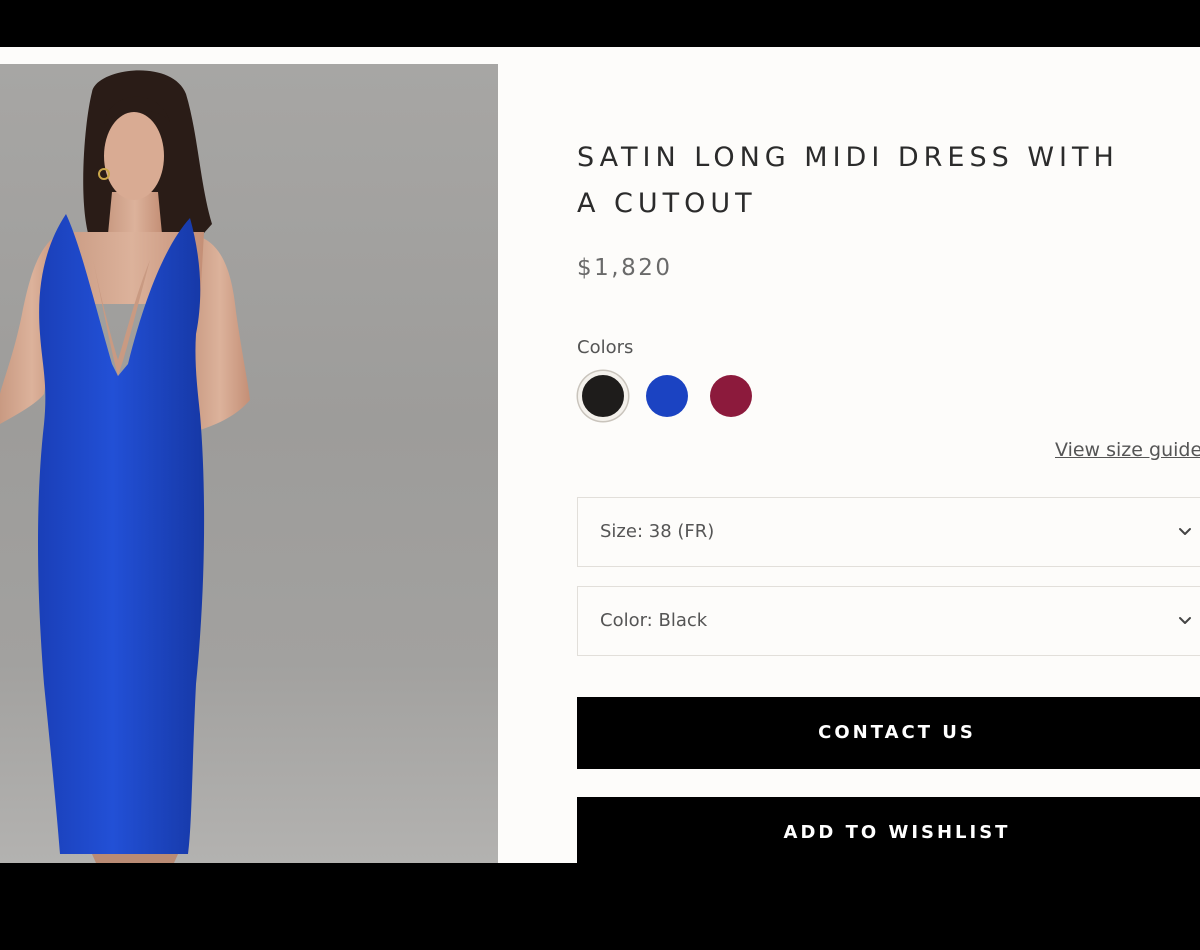 Image resolution: width=1200 pixels, height=950 pixels. I want to click on color-swatch-burgundy, so click(731, 396).